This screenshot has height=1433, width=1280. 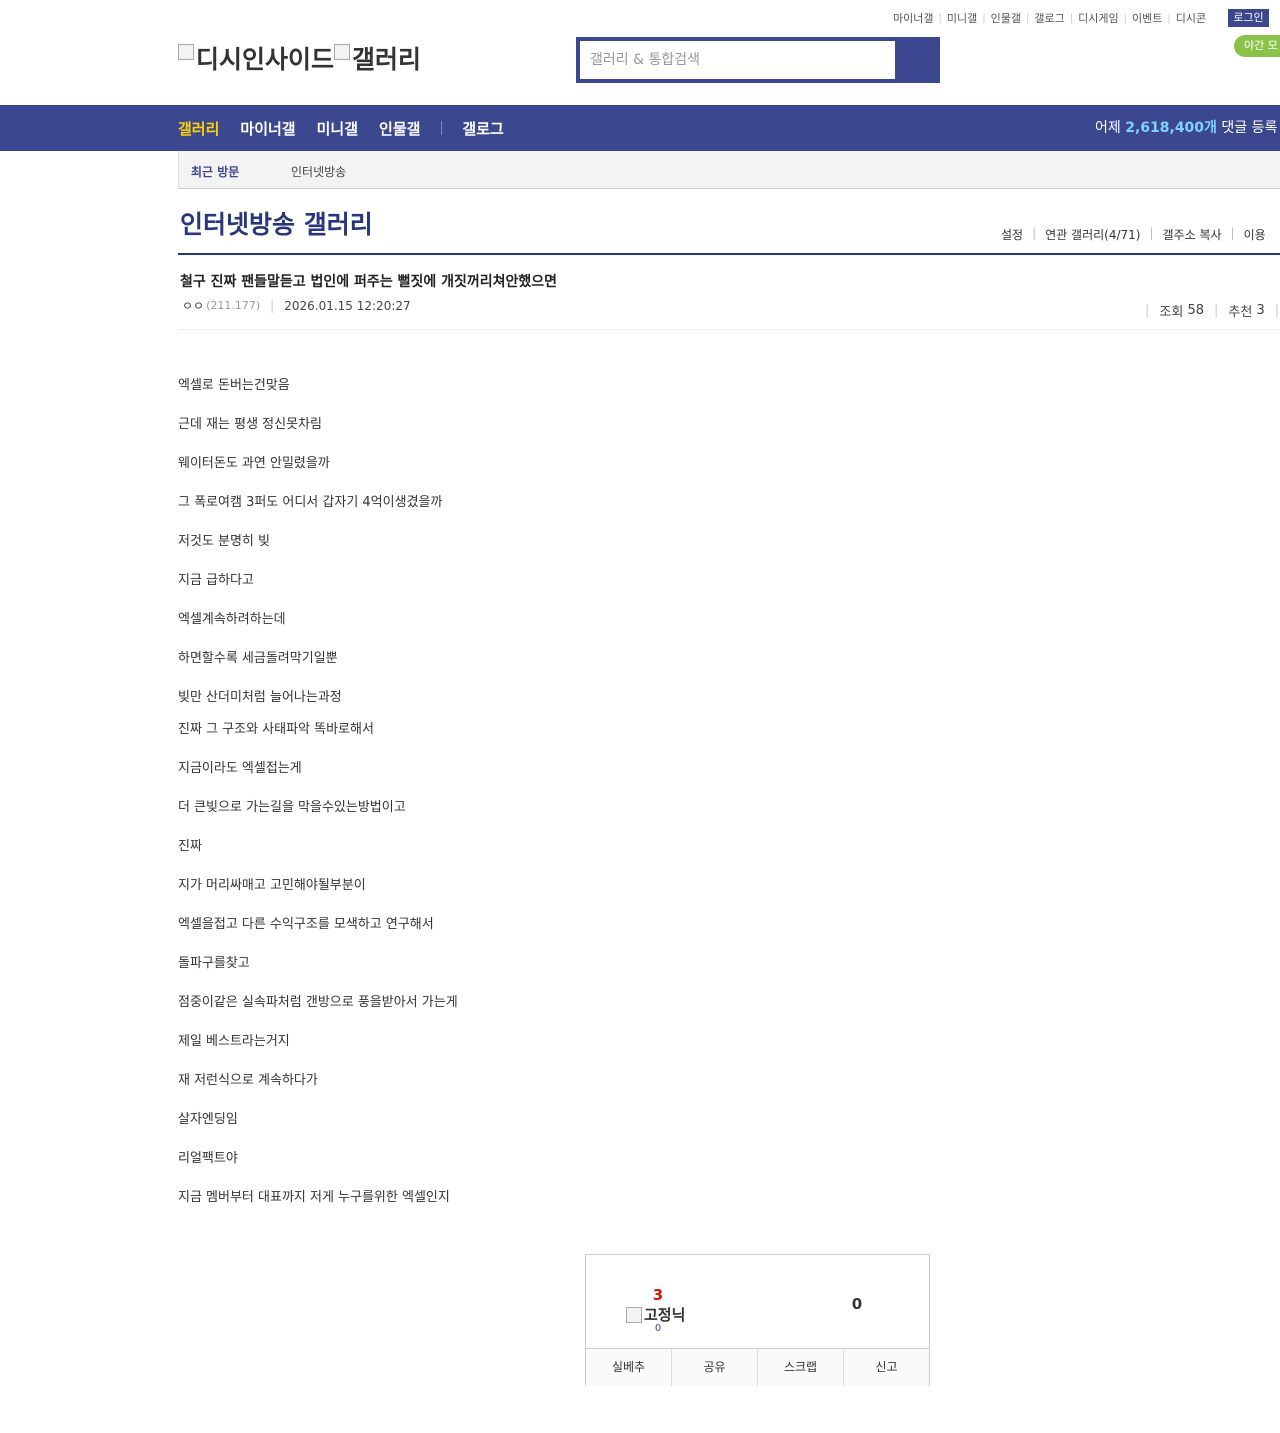 I want to click on post-date: 2026.01.15 12:20:27, so click(x=347, y=305).